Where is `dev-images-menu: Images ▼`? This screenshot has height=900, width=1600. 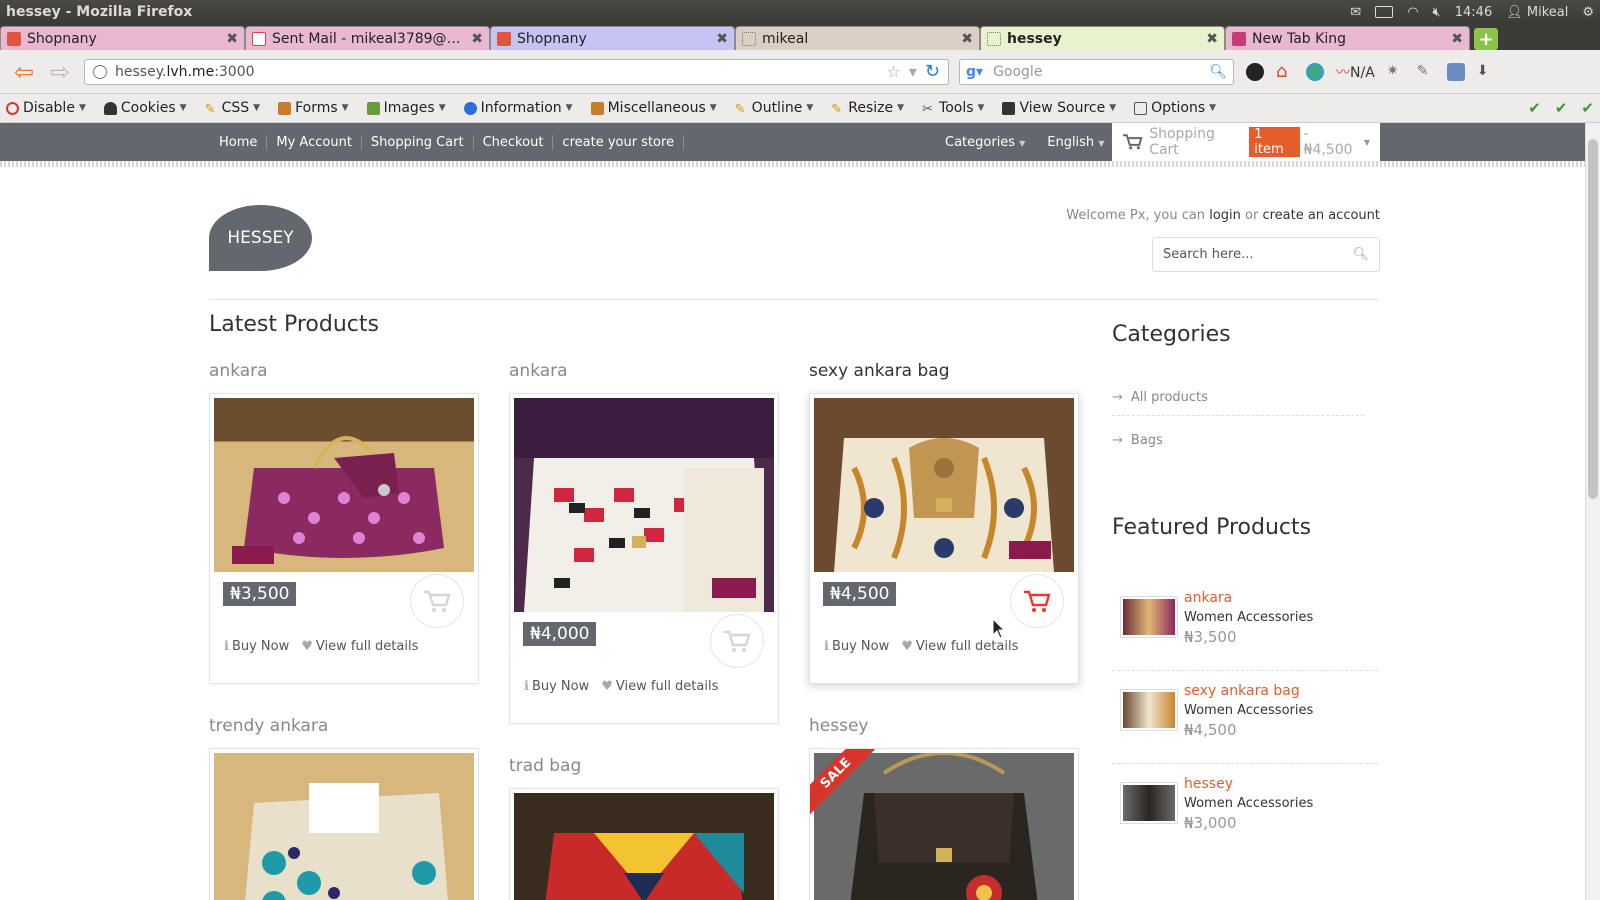
dev-images-menu: Images ▼ is located at coordinates (406, 108).